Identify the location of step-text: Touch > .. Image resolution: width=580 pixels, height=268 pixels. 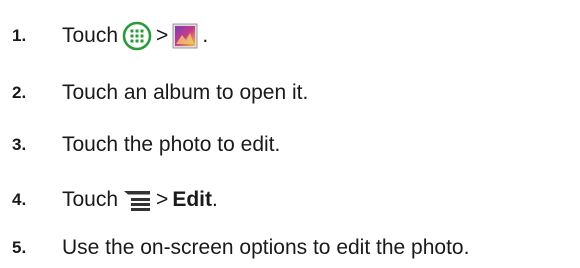
(135, 36).